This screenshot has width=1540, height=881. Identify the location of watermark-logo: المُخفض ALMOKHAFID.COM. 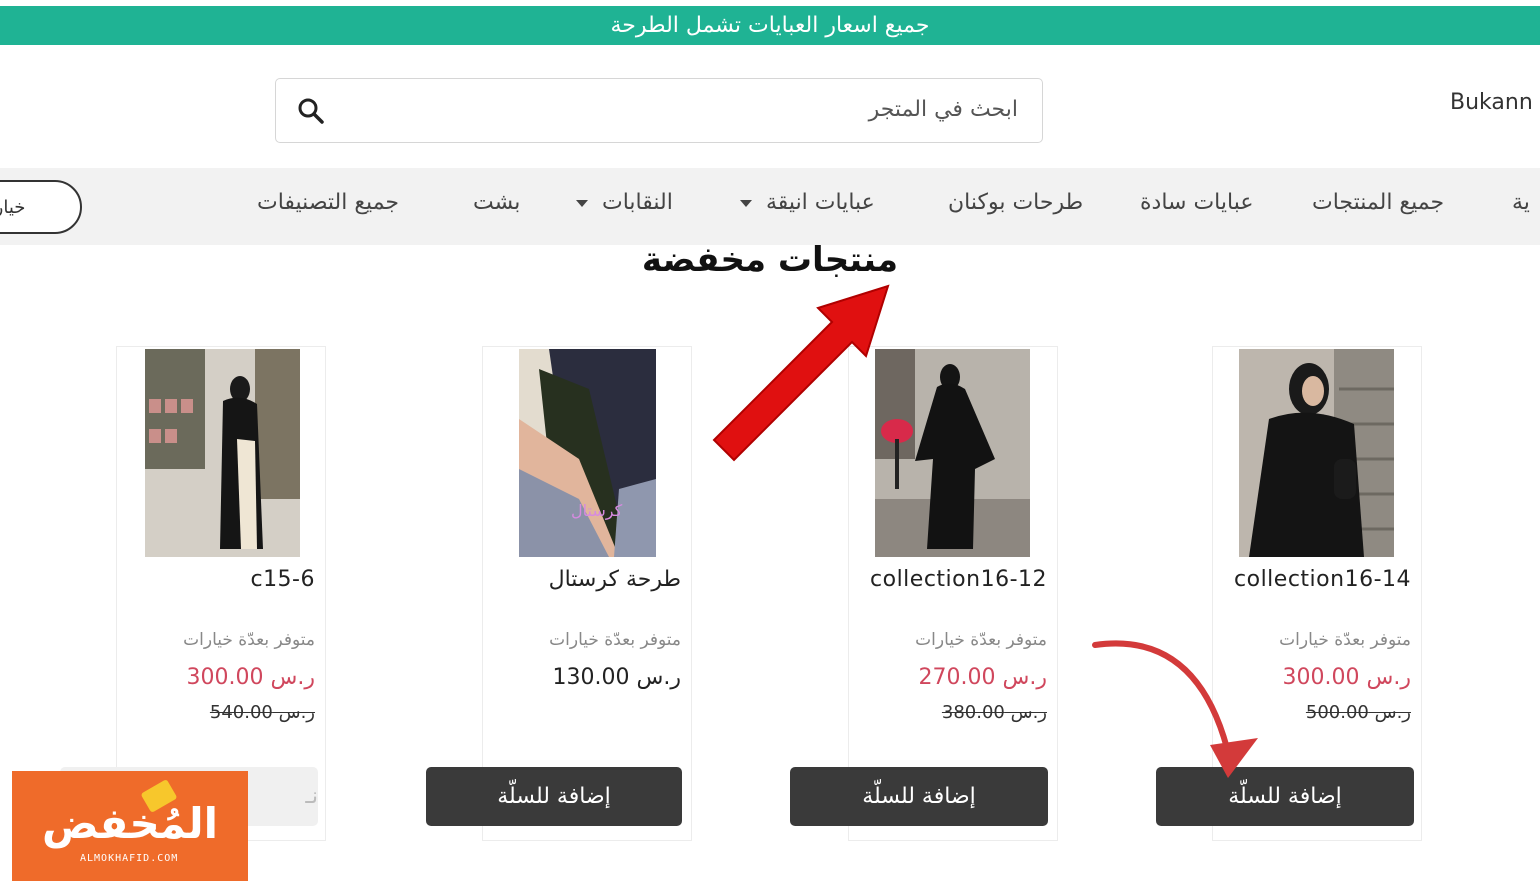
(130, 826).